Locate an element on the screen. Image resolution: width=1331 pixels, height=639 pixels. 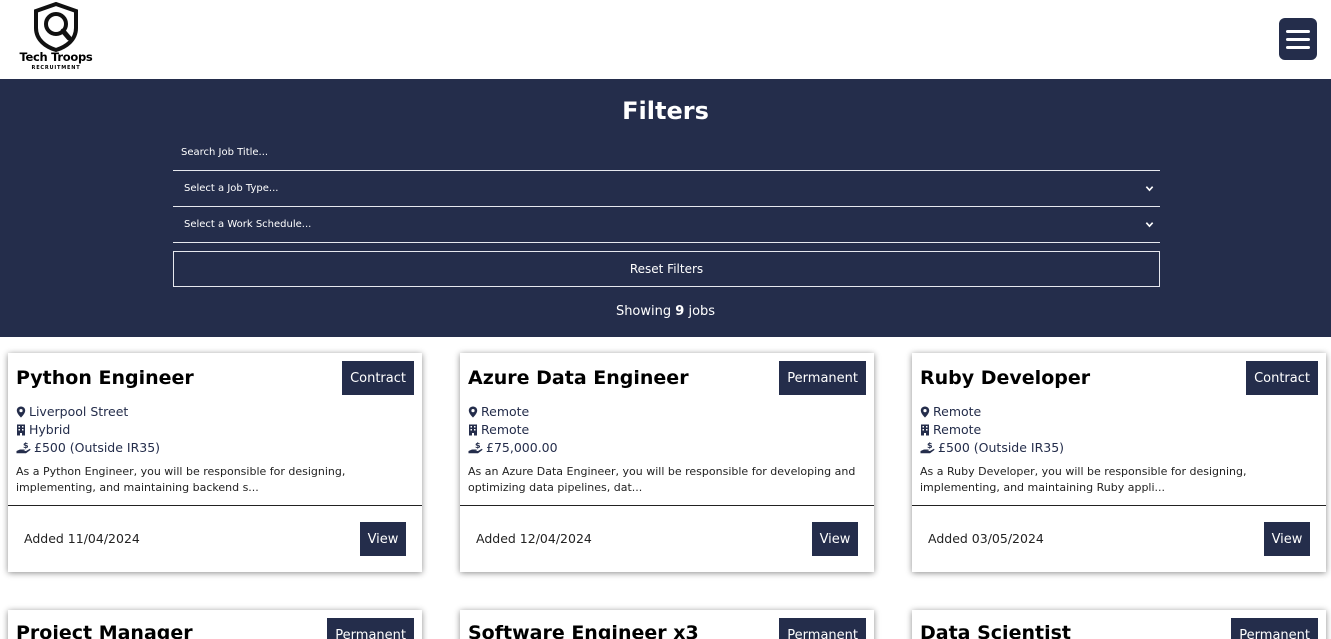
hamburger-menu-button is located at coordinates (1298, 39).